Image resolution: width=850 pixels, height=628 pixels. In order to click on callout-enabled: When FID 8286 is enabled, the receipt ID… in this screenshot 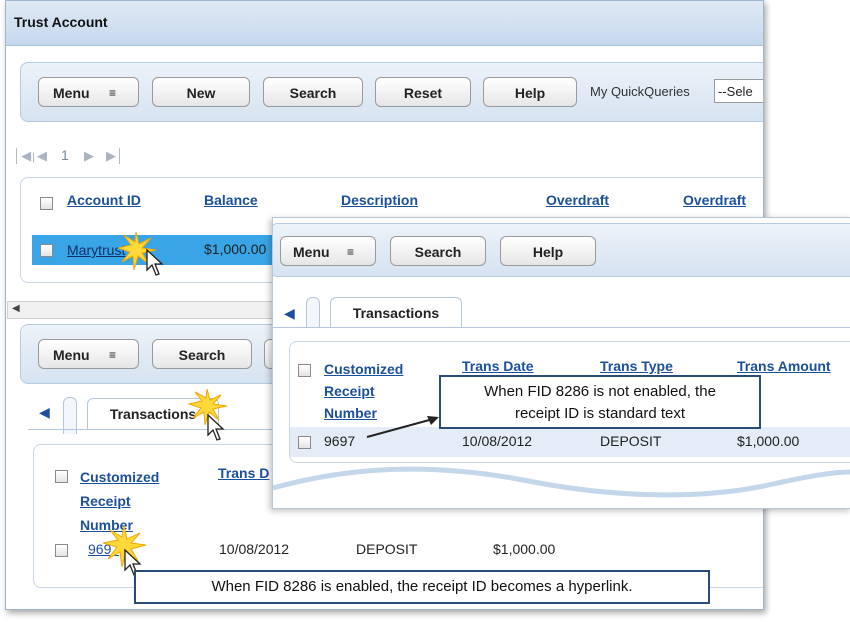, I will do `click(422, 587)`.